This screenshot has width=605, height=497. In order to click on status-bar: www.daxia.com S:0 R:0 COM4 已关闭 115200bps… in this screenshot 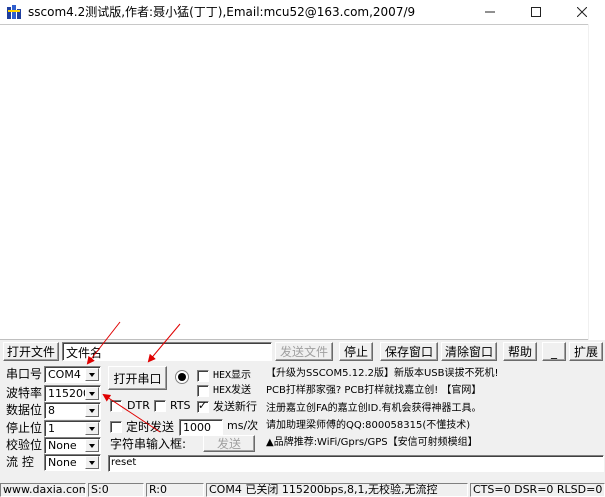, I will do `click(302, 489)`.